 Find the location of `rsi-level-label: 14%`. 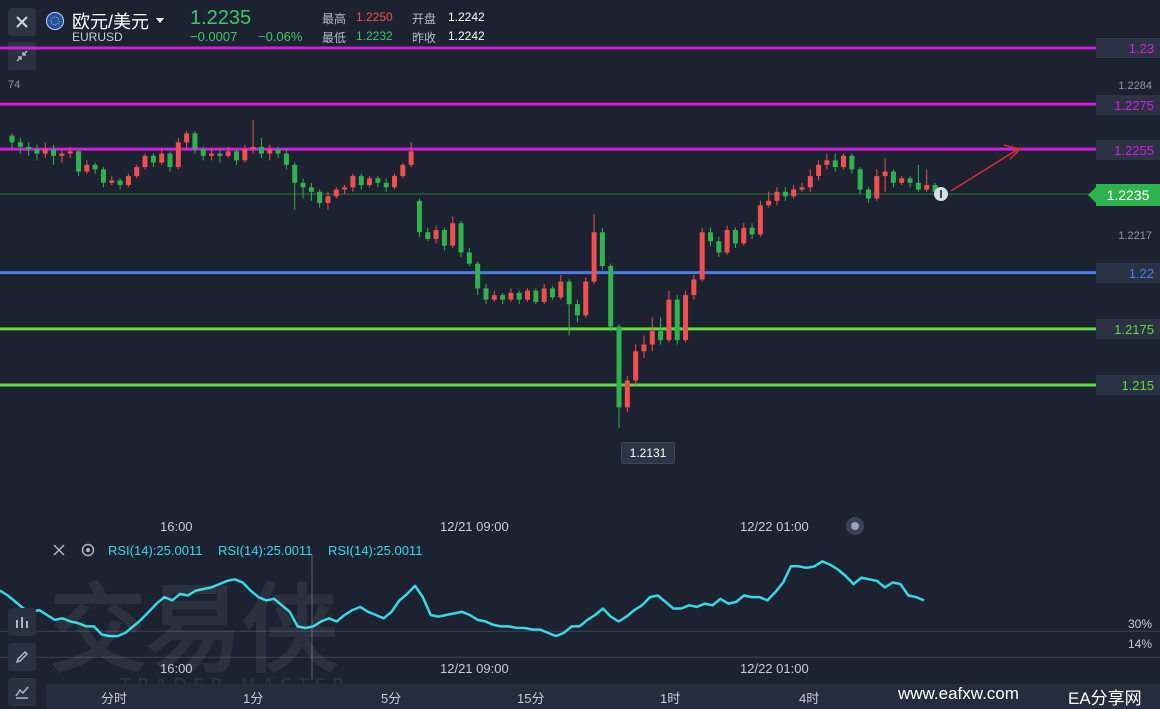

rsi-level-label: 14% is located at coordinates (1139, 644).